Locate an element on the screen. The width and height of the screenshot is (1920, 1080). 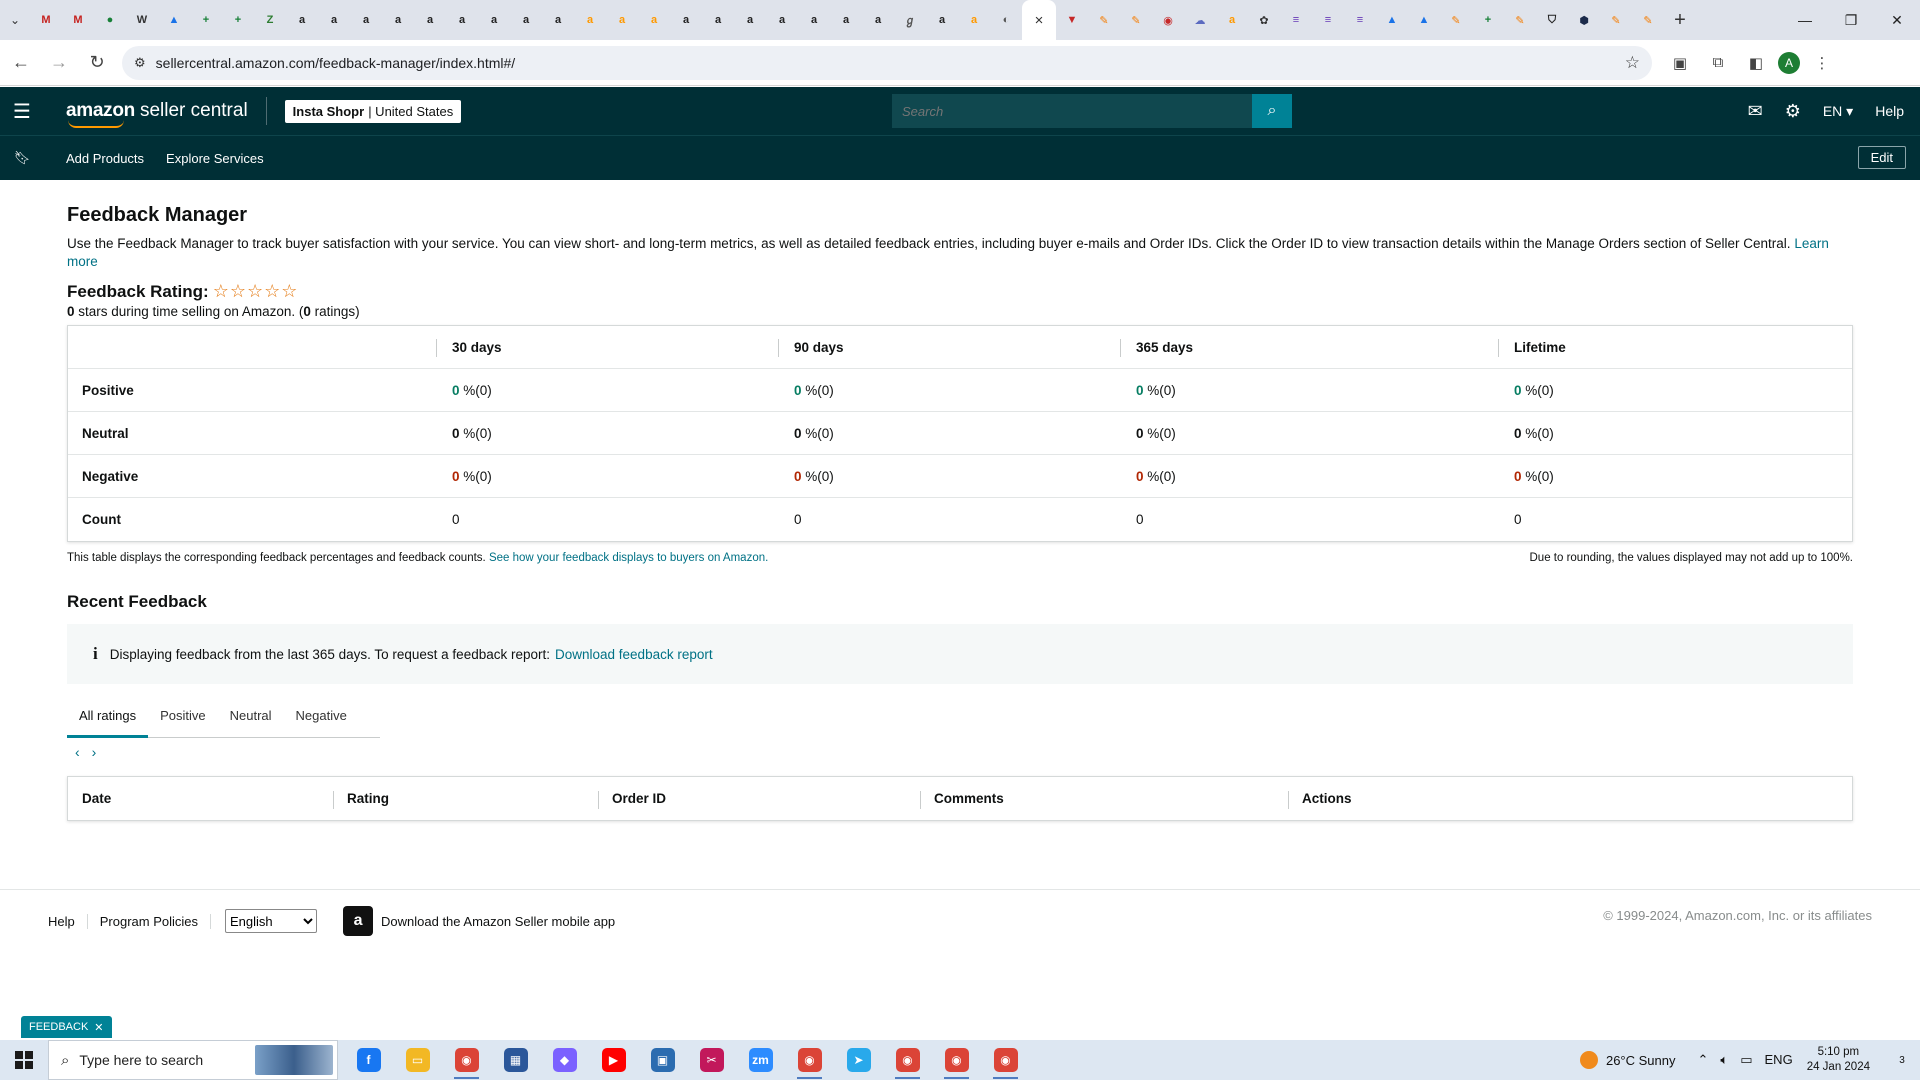
taskbar-app: ▣ is located at coordinates (662, 1060).